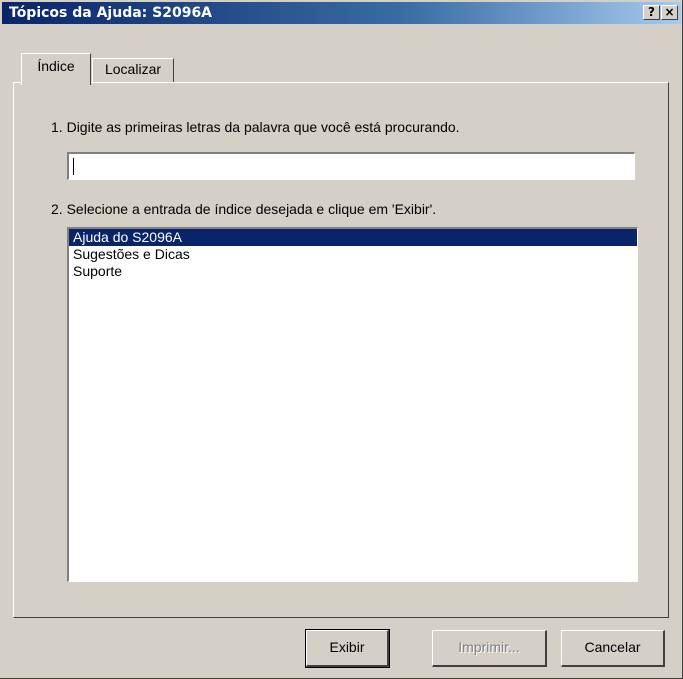 This screenshot has width=683, height=679. Describe the element at coordinates (59, 209) in the screenshot. I see `step2-number: 2.` at that location.